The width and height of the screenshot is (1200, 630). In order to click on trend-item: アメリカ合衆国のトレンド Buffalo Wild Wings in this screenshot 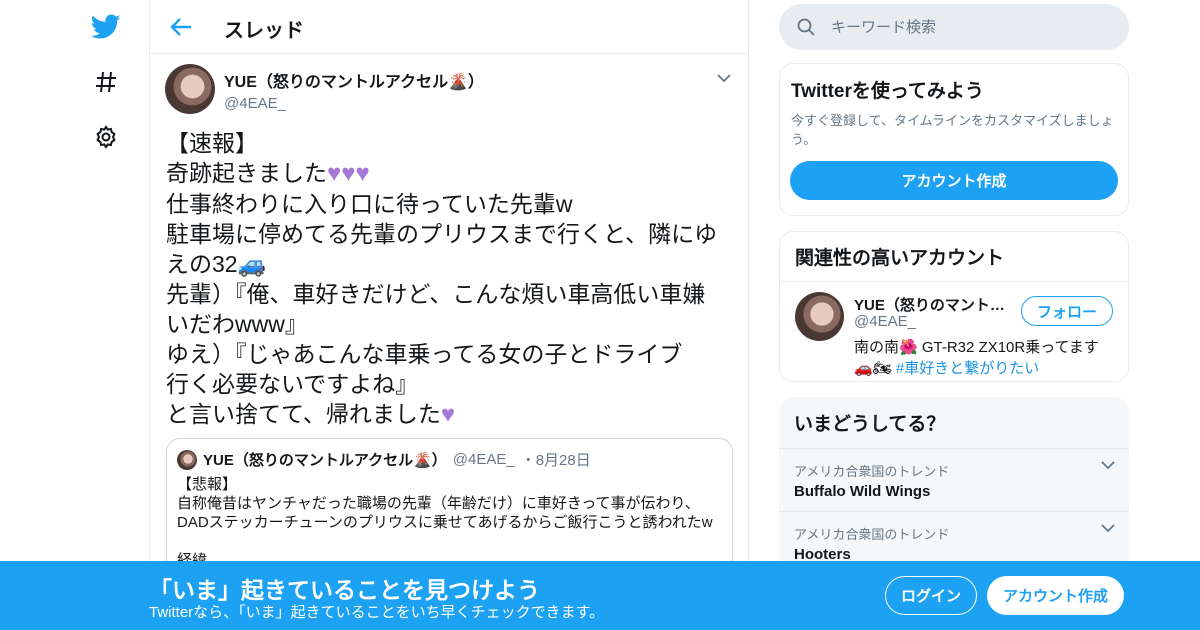, I will do `click(954, 480)`.